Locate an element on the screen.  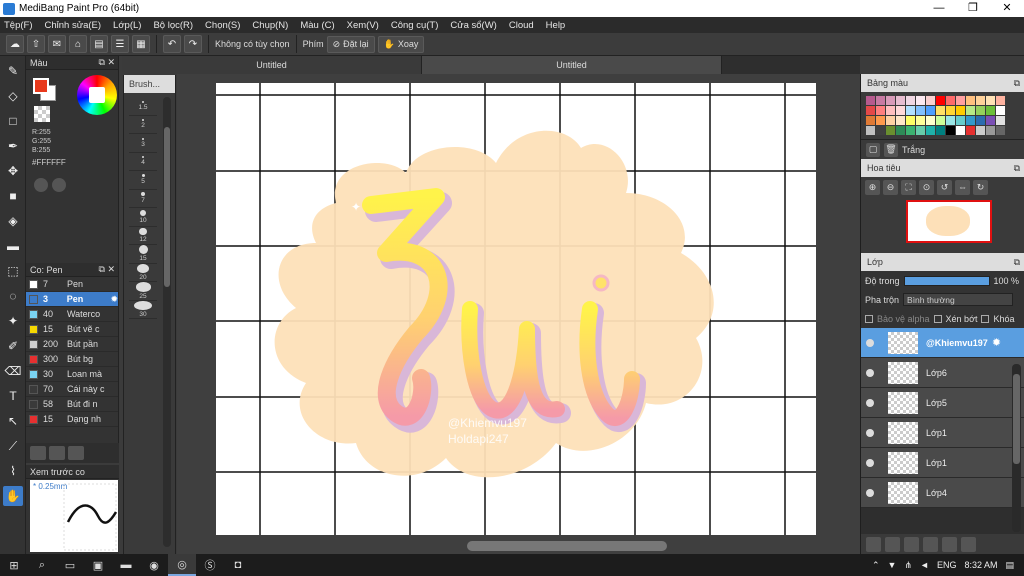
brush-list-item: 58 Bút đi n is located at coordinates (72, 404).